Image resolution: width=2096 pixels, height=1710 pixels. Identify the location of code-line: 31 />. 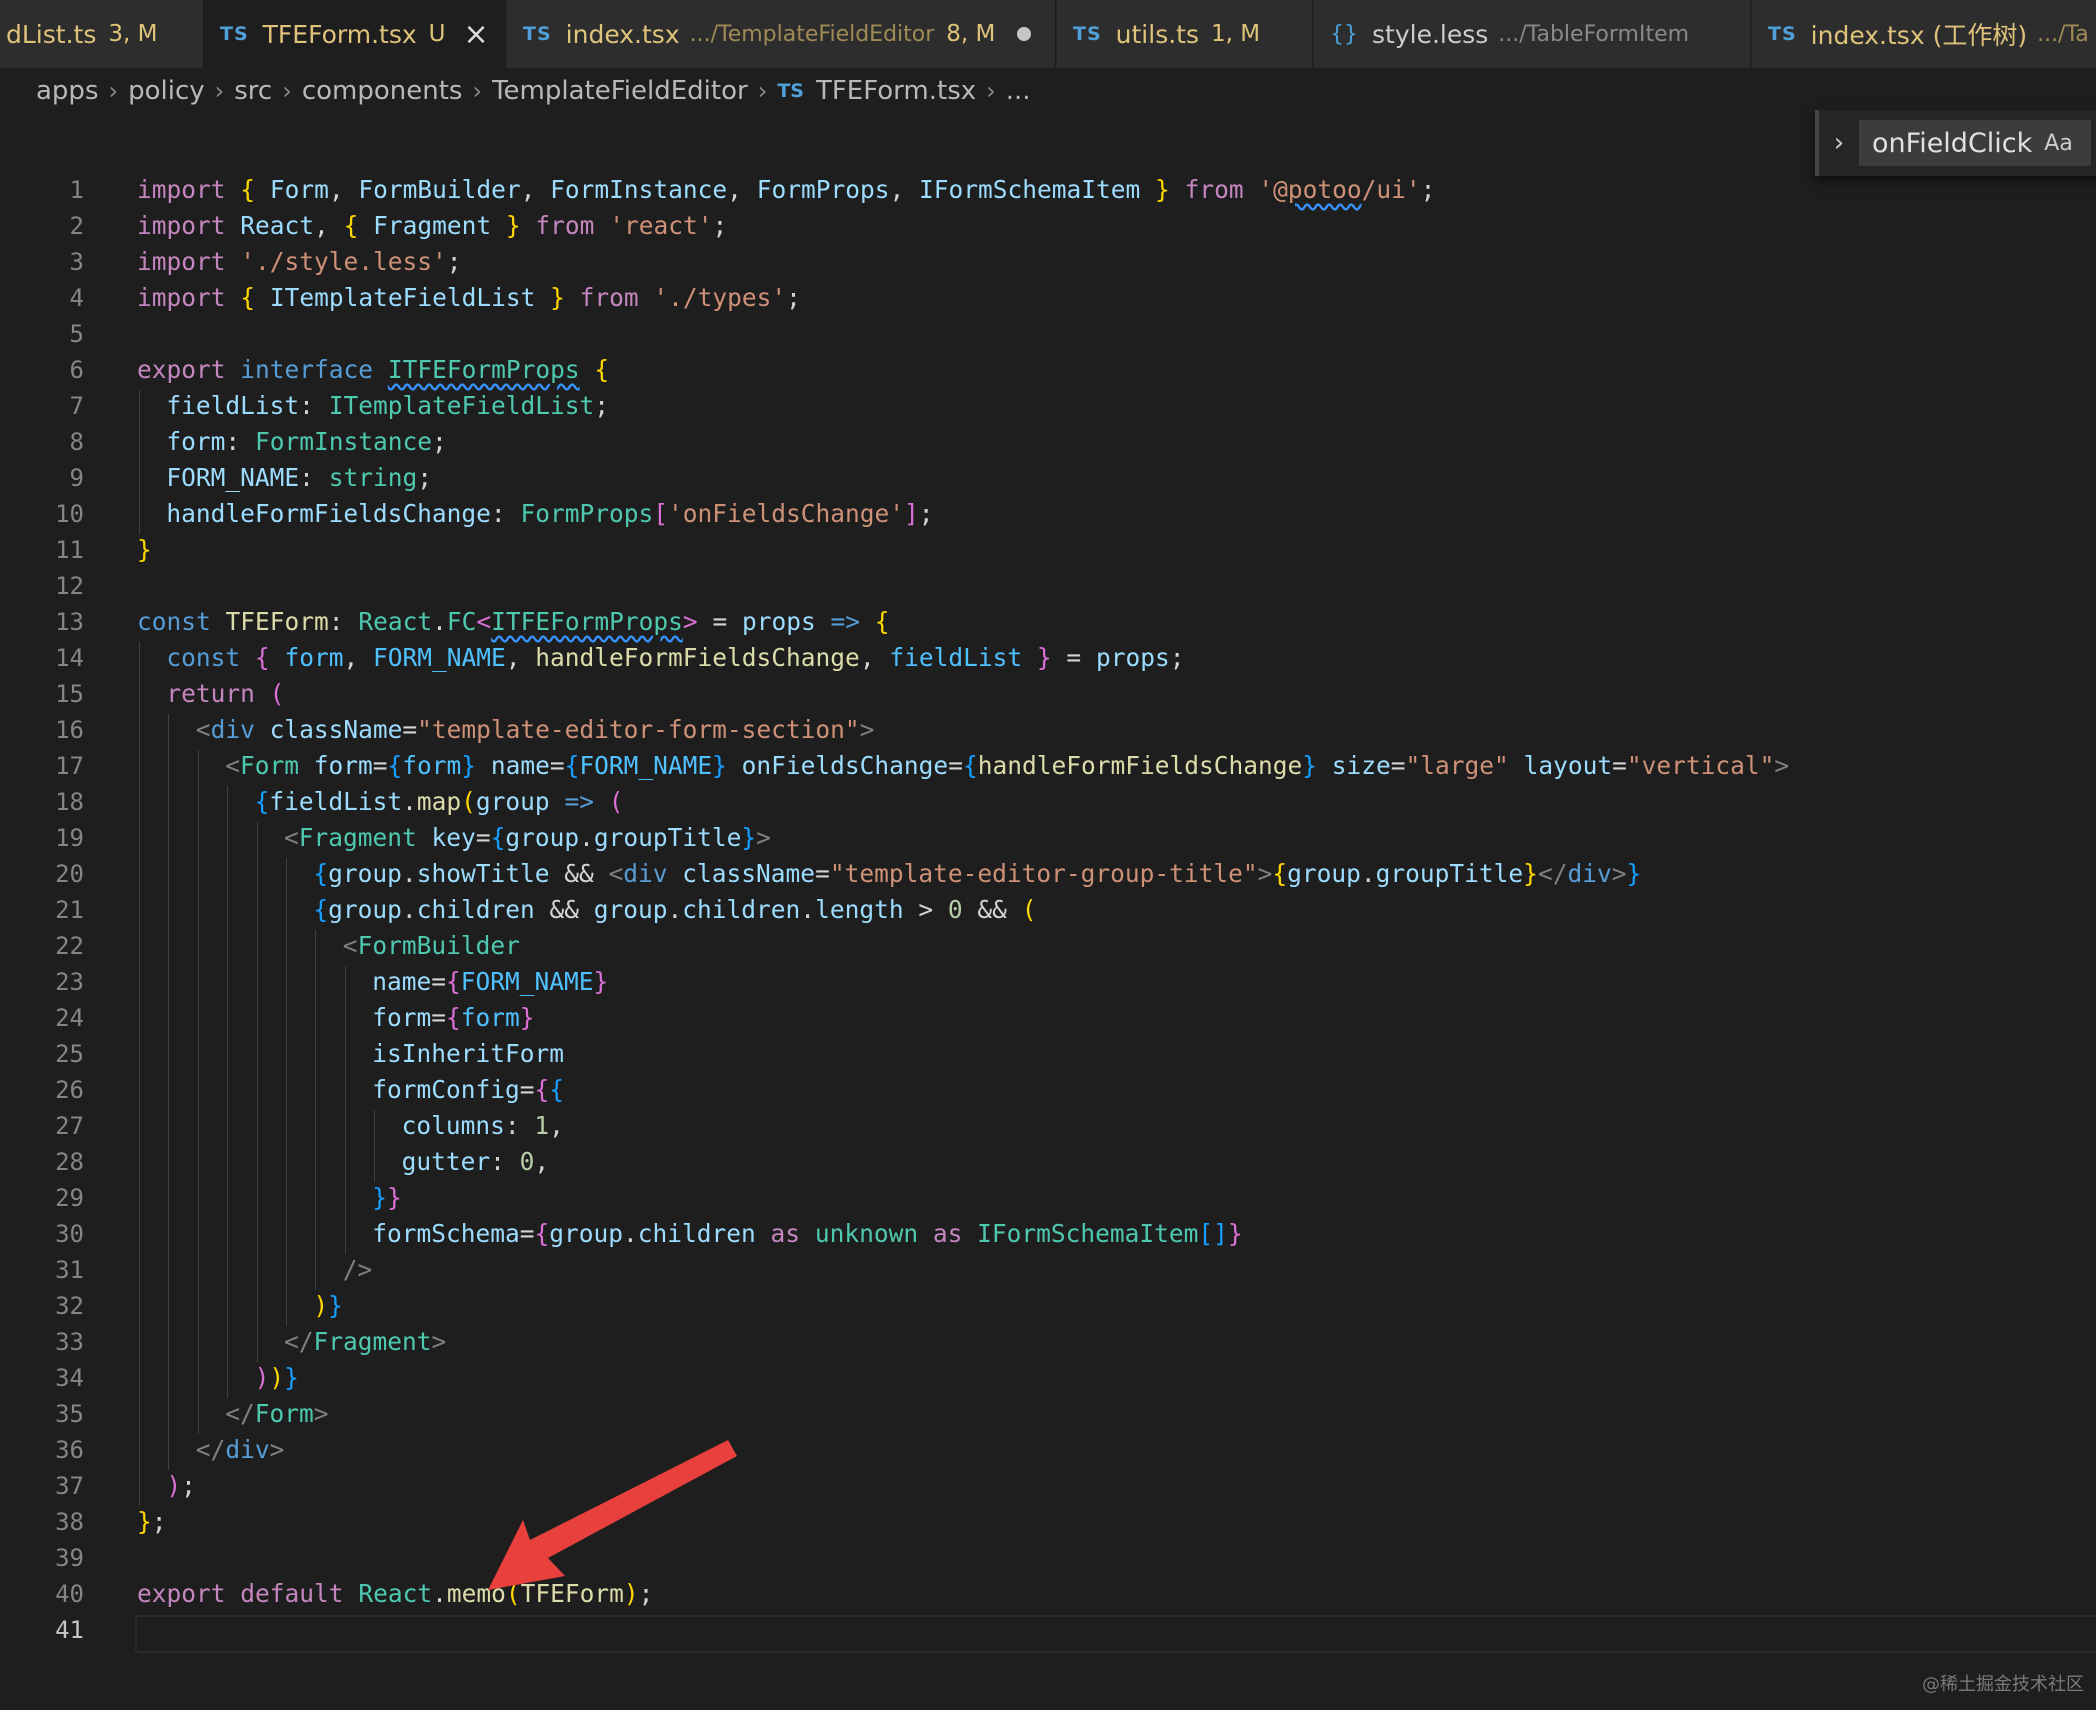
(1048, 1270).